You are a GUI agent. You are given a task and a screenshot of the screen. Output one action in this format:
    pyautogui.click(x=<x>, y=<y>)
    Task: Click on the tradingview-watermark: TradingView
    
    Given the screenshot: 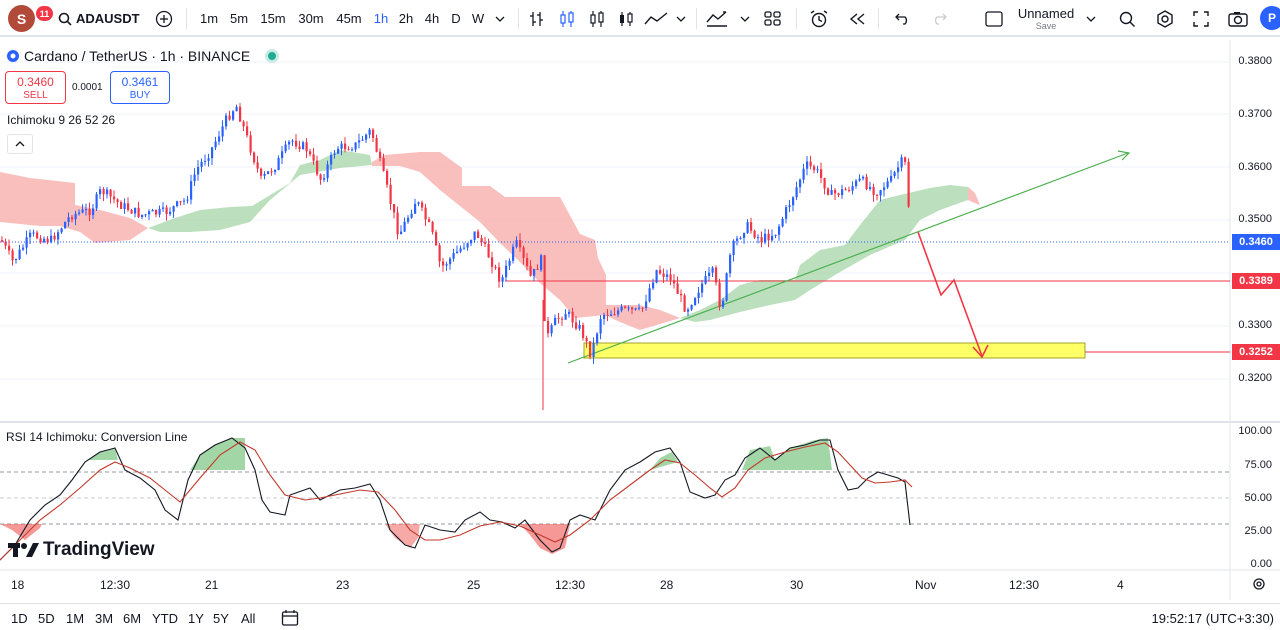 What is the action you would take?
    pyautogui.click(x=81, y=550)
    